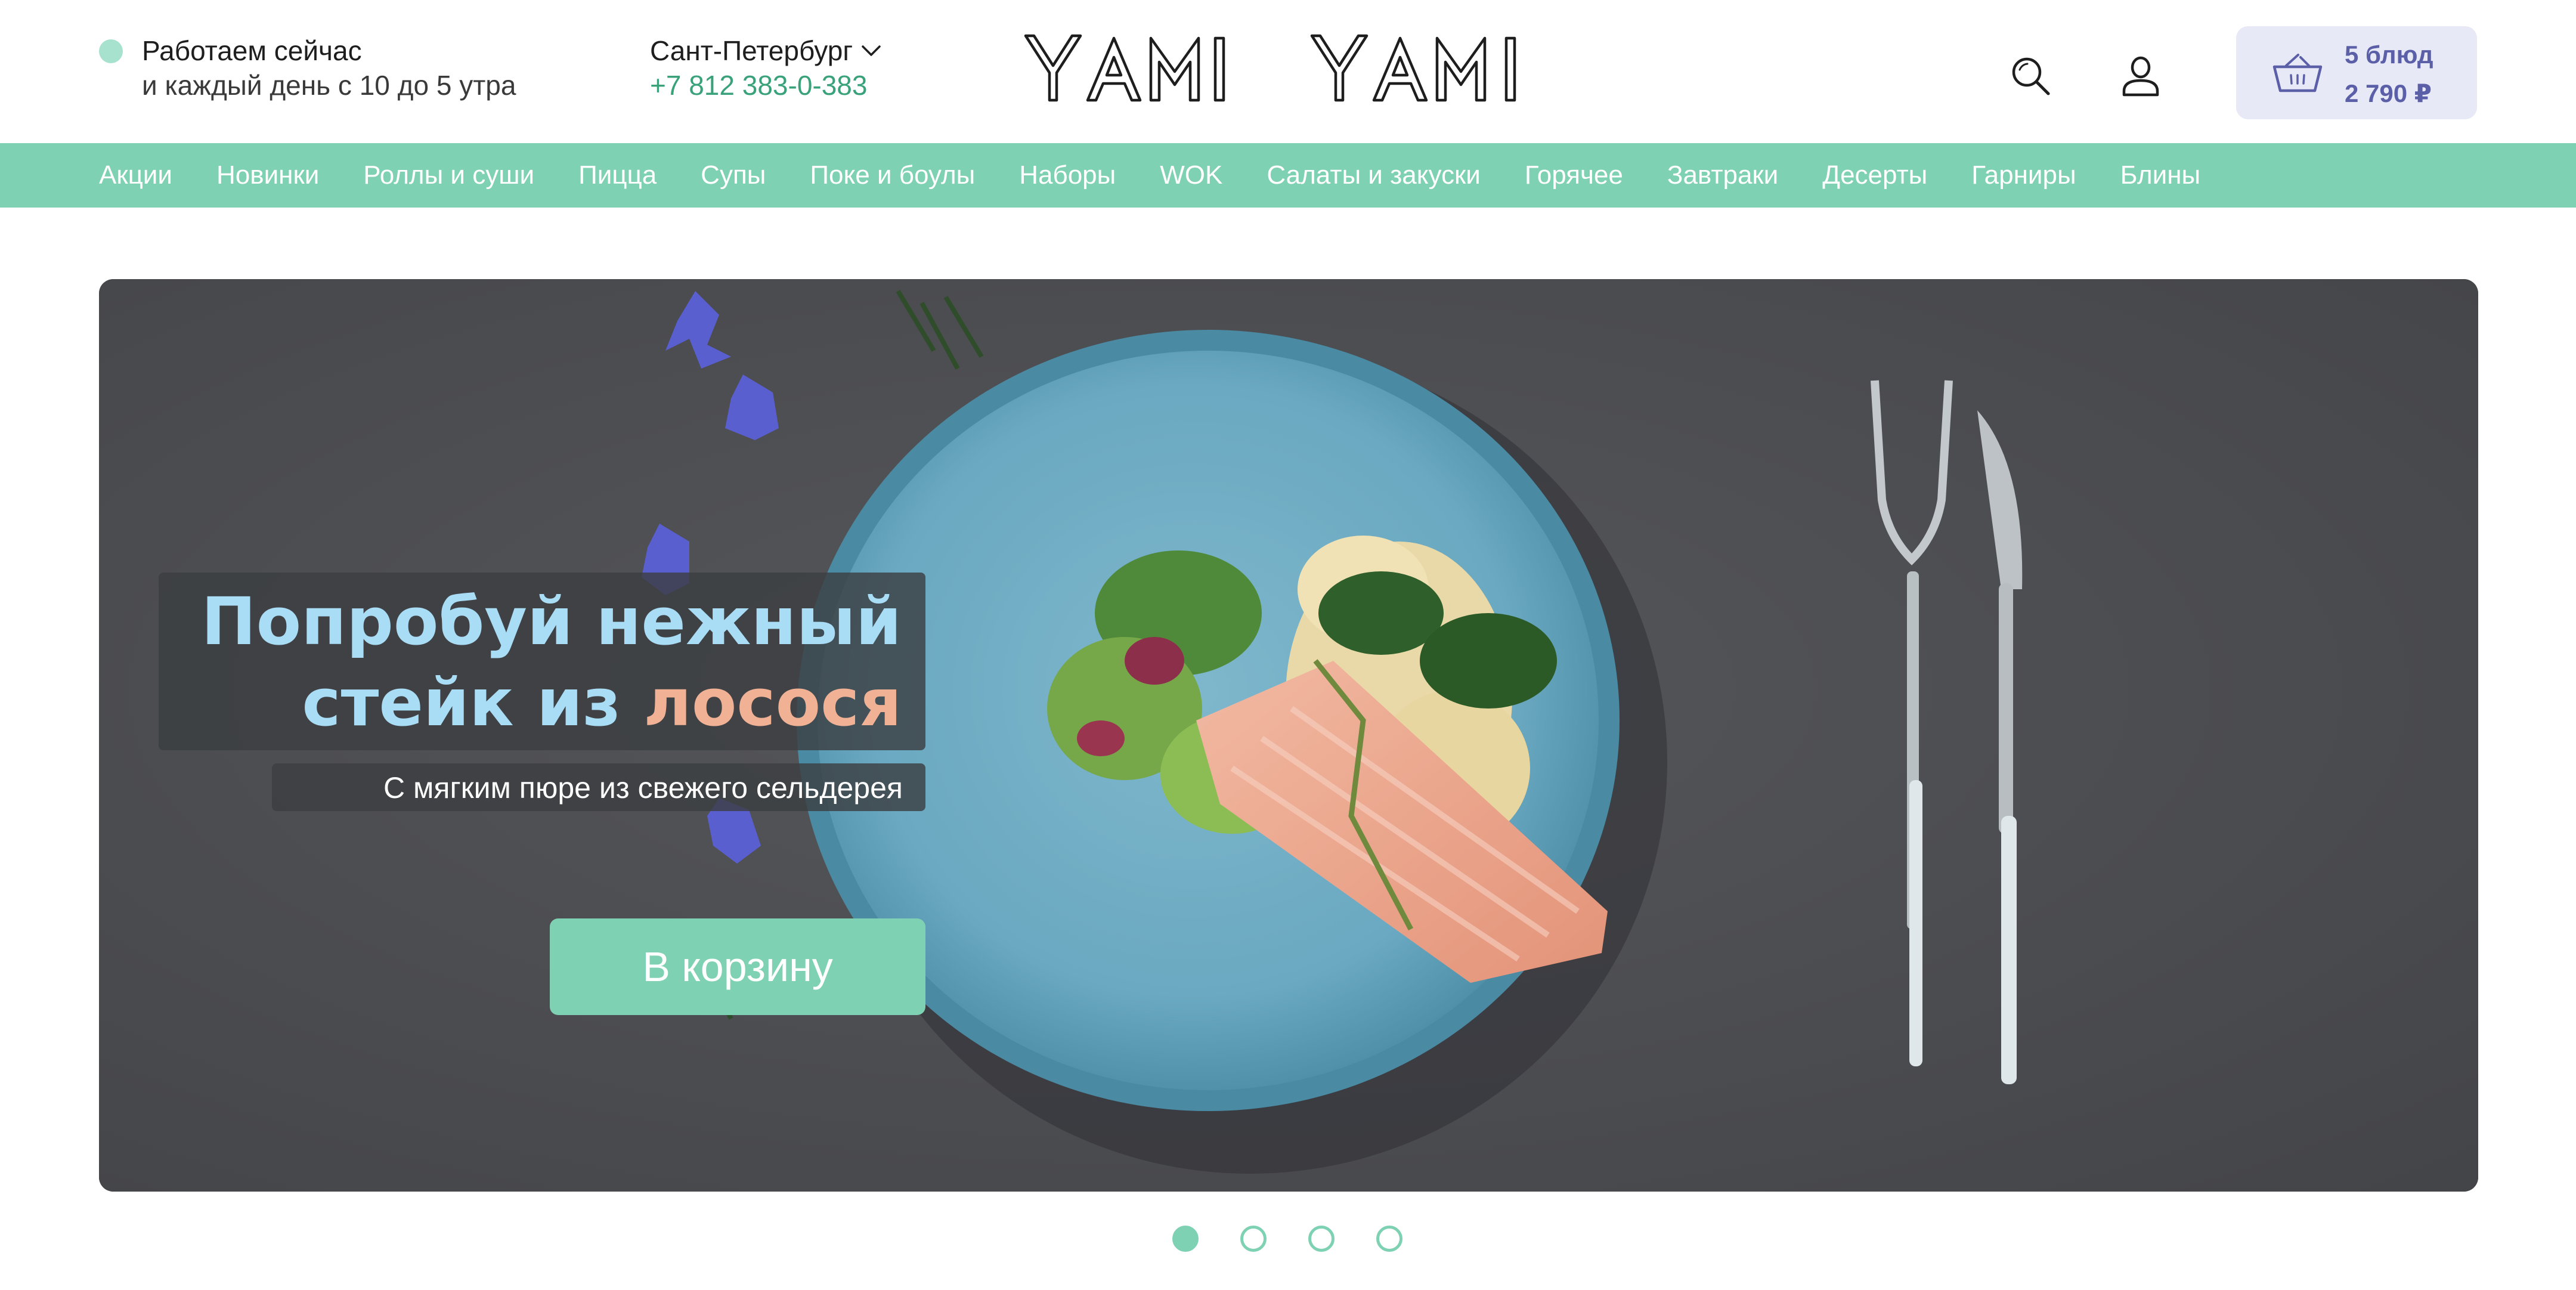 The height and width of the screenshot is (1290, 2576). I want to click on nav-item-pizza: Пицца, so click(617, 175).